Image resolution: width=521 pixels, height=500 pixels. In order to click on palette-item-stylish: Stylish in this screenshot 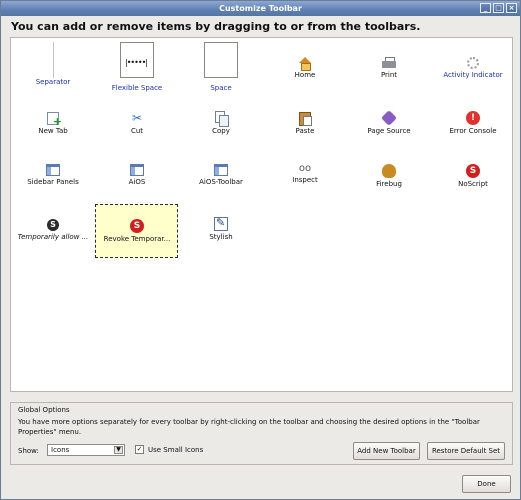, I will do `click(221, 229)`.